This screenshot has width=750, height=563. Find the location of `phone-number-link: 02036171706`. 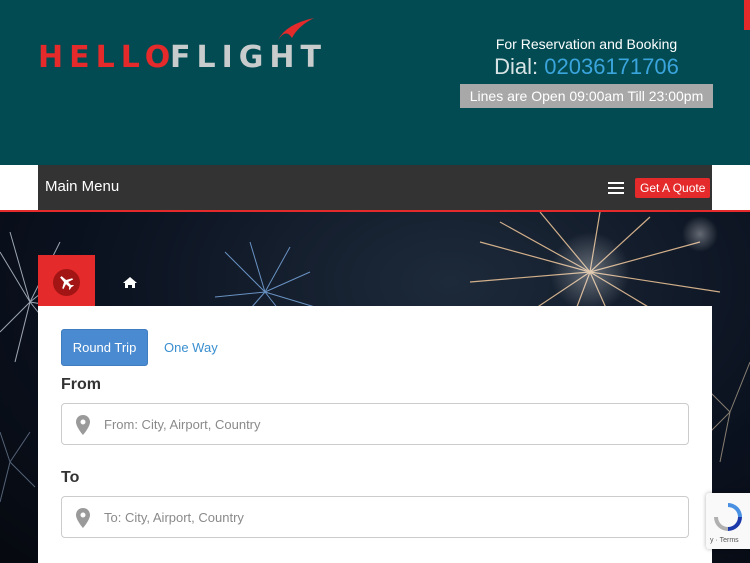

phone-number-link: 02036171706 is located at coordinates (611, 66).